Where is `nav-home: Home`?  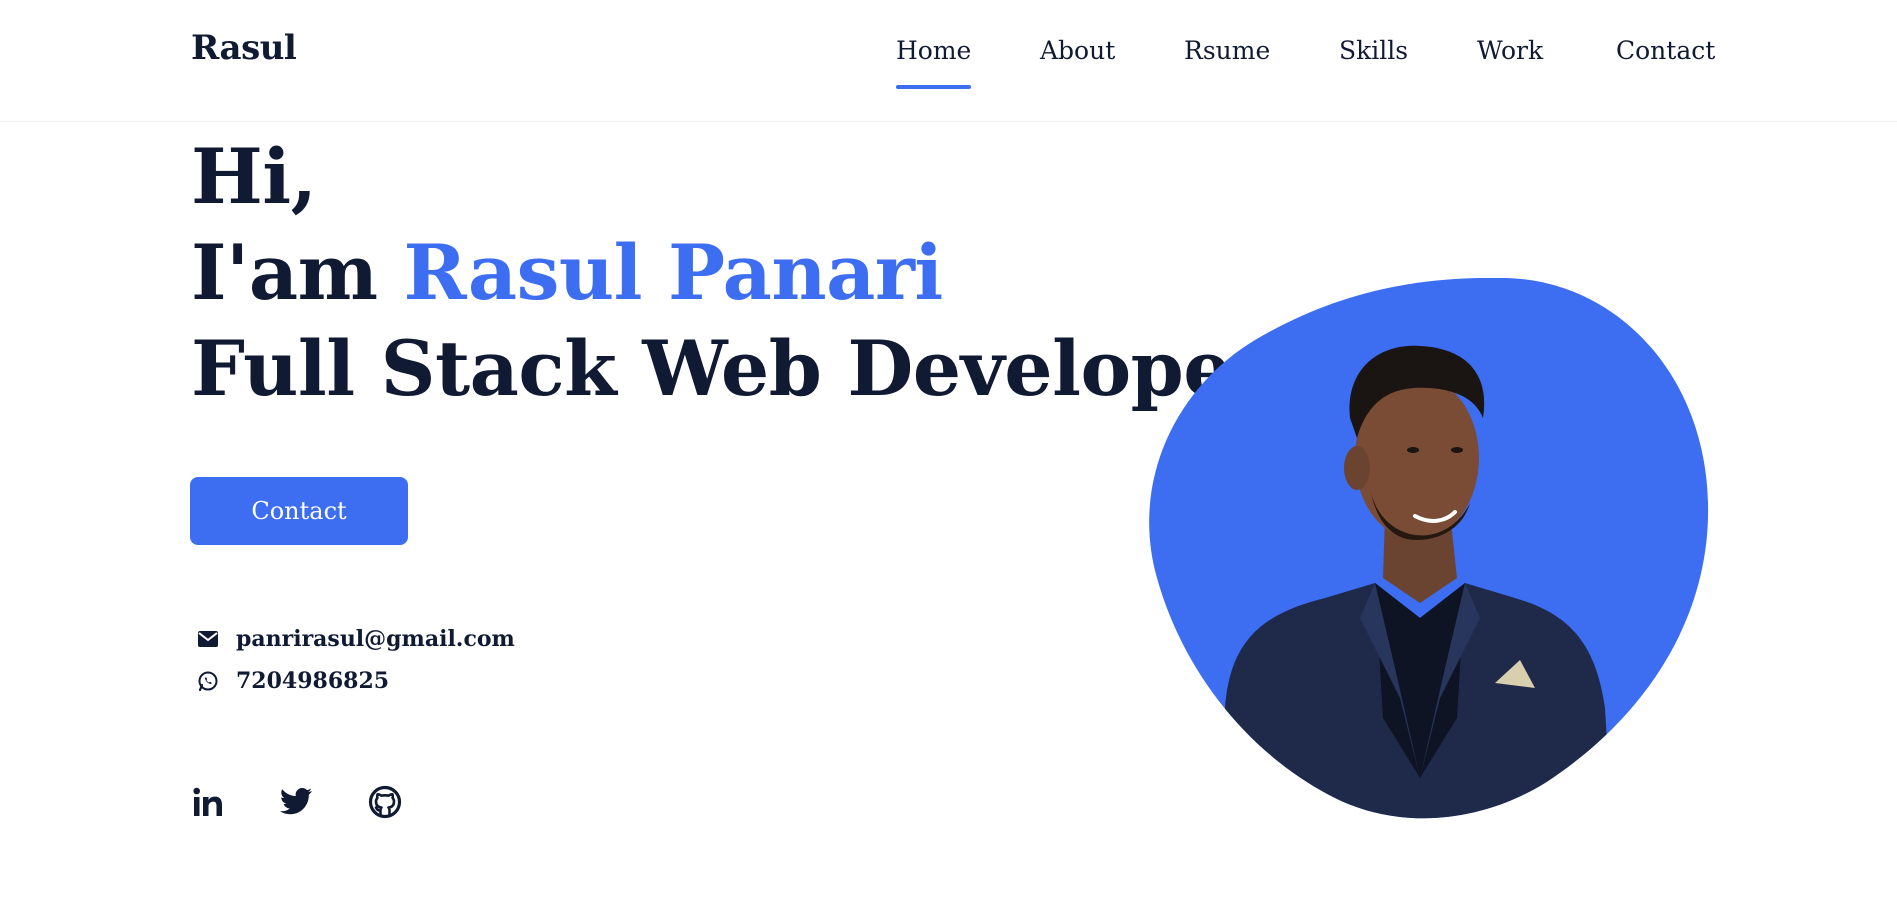
nav-home: Home is located at coordinates (934, 62).